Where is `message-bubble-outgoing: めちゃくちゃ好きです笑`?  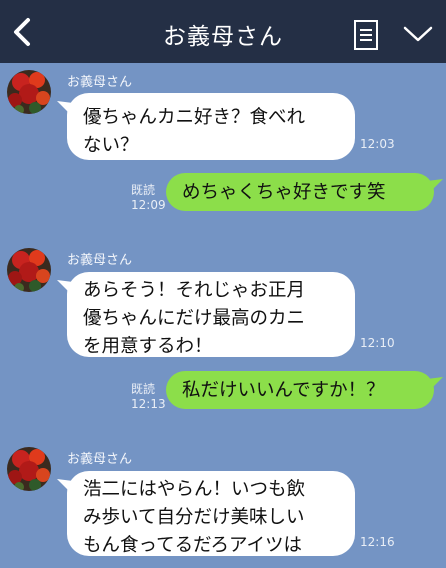
message-bubble-outgoing: めちゃくちゃ好きです笑 is located at coordinates (304, 192).